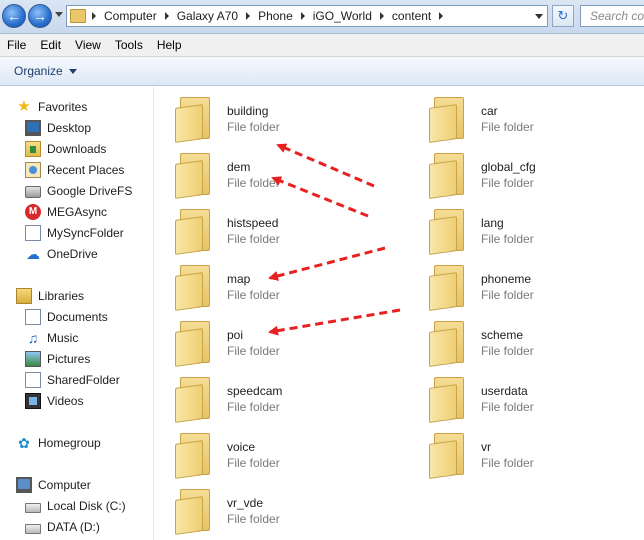 Image resolution: width=644 pixels, height=540 pixels. I want to click on folder-name: speedcam, so click(255, 391).